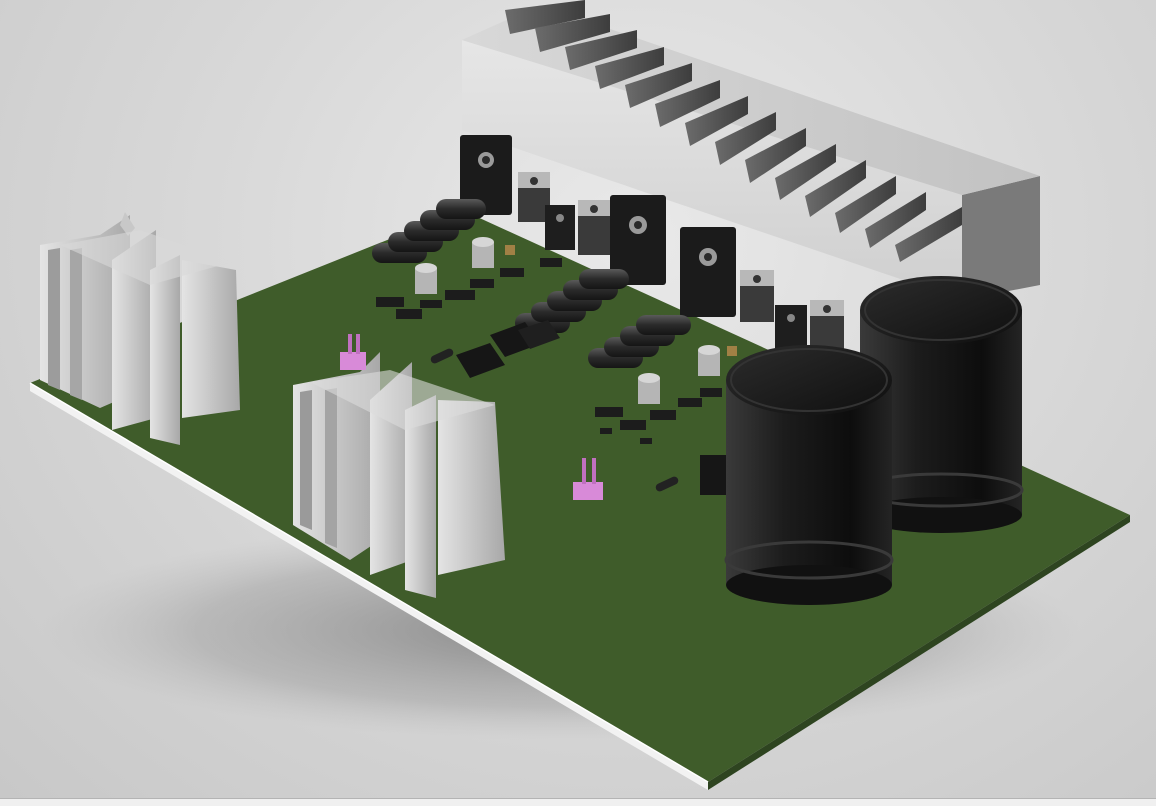  What do you see at coordinates (594, 227) in the screenshot?
I see `transistor-q4` at bounding box center [594, 227].